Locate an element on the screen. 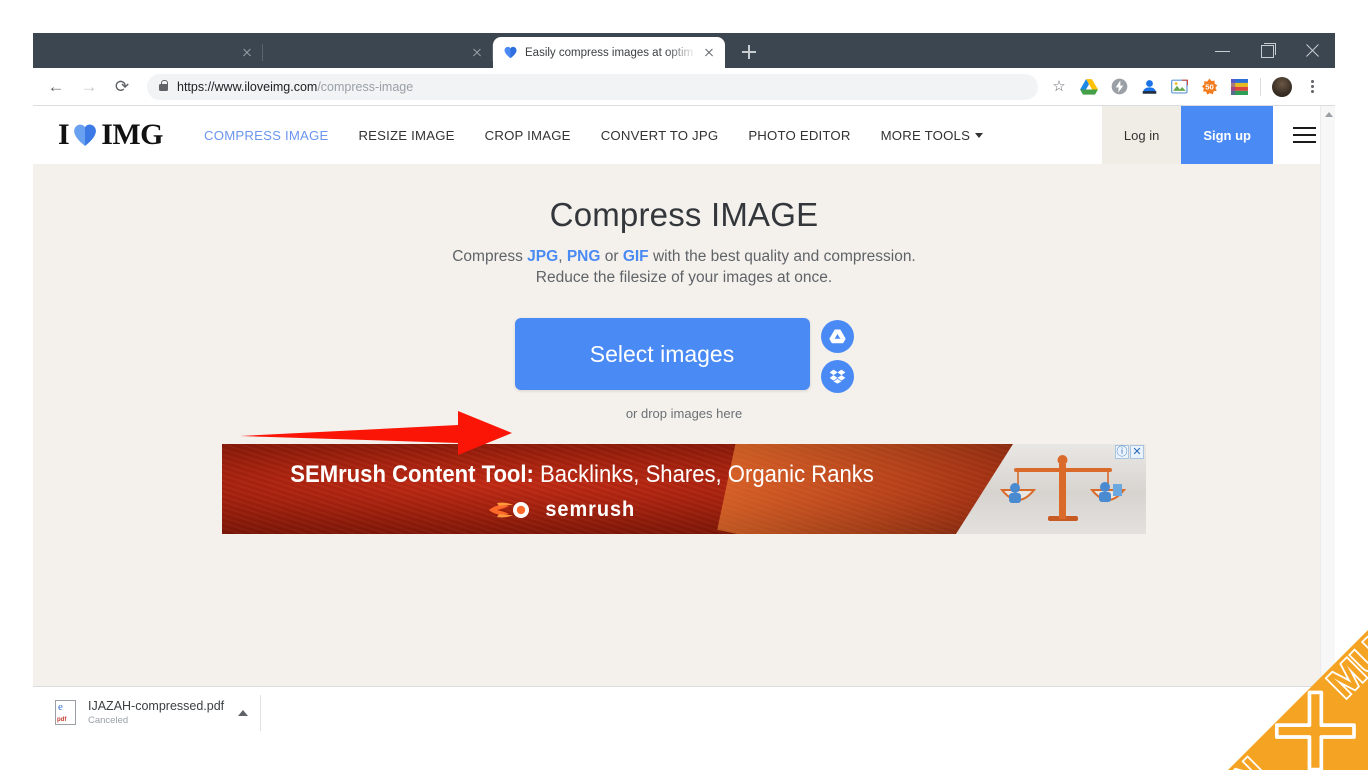 This screenshot has height=770, width=1368. header-actions: Log in Sign up is located at coordinates (1218, 135).